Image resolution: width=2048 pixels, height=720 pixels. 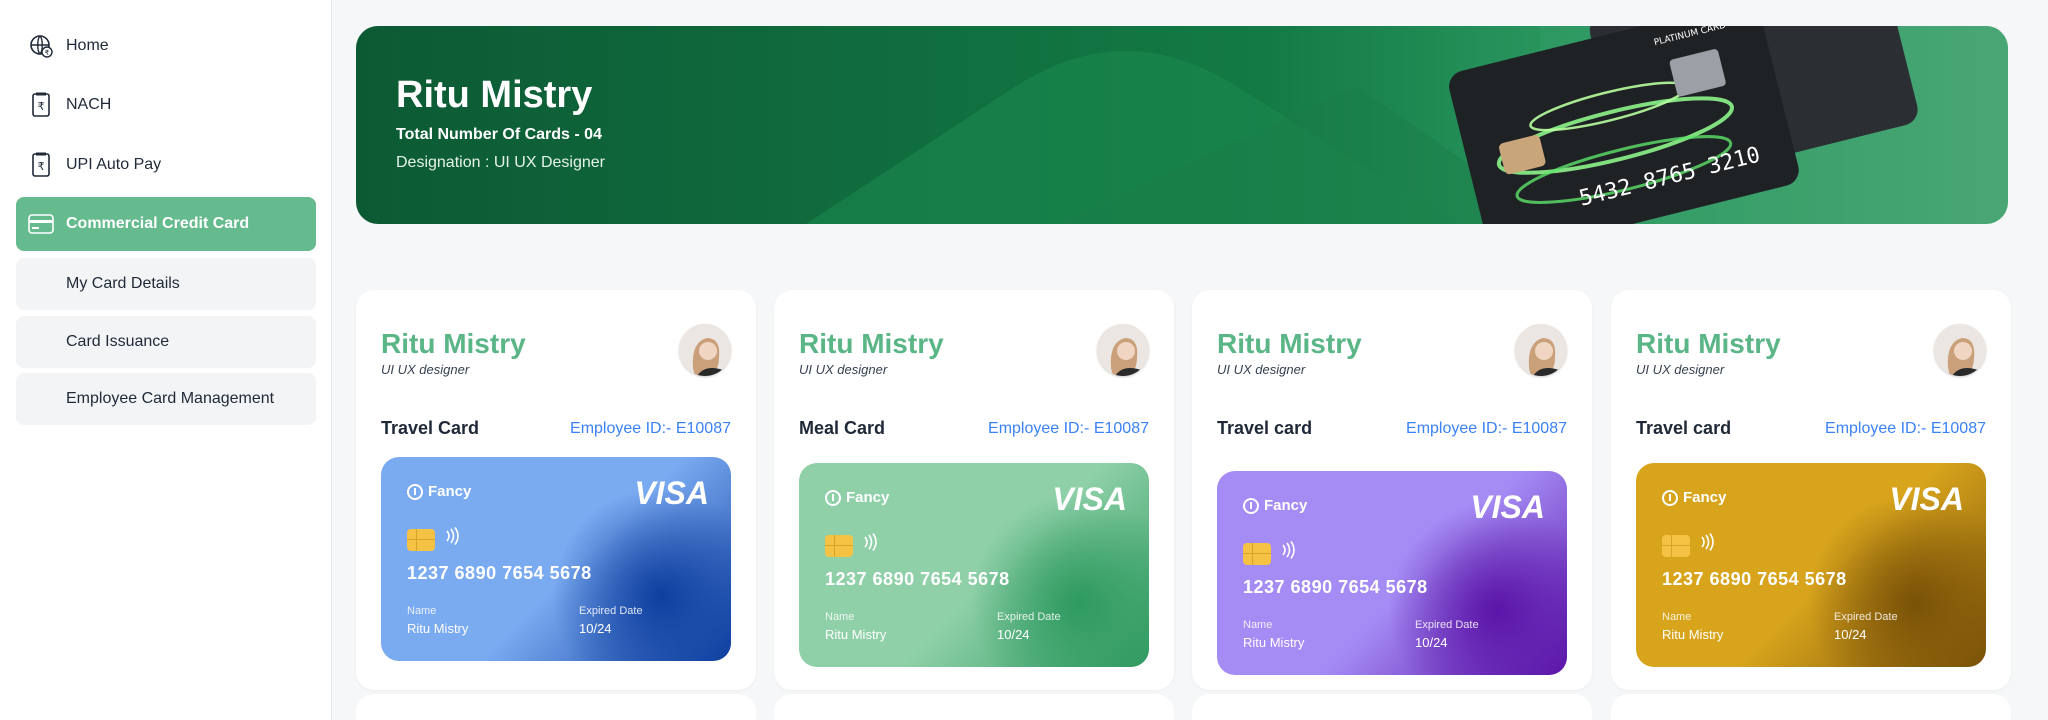 I want to click on card-type: Meal Card, so click(x=842, y=428).